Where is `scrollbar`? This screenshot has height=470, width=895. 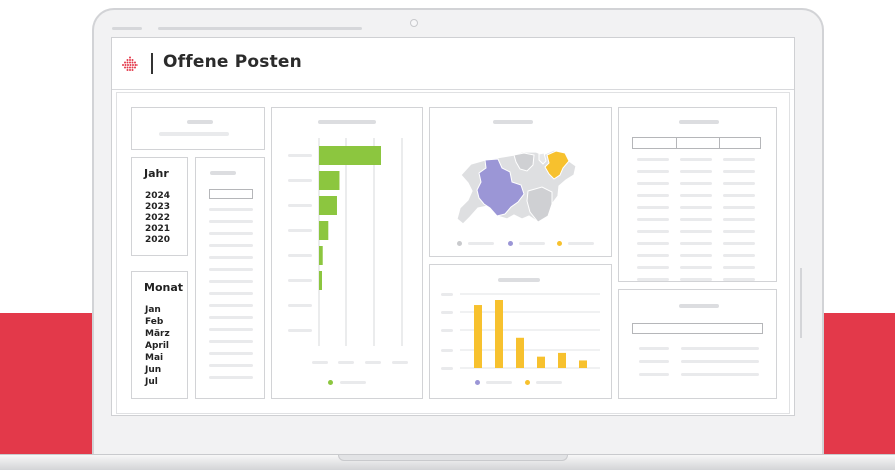
scrollbar is located at coordinates (801, 303).